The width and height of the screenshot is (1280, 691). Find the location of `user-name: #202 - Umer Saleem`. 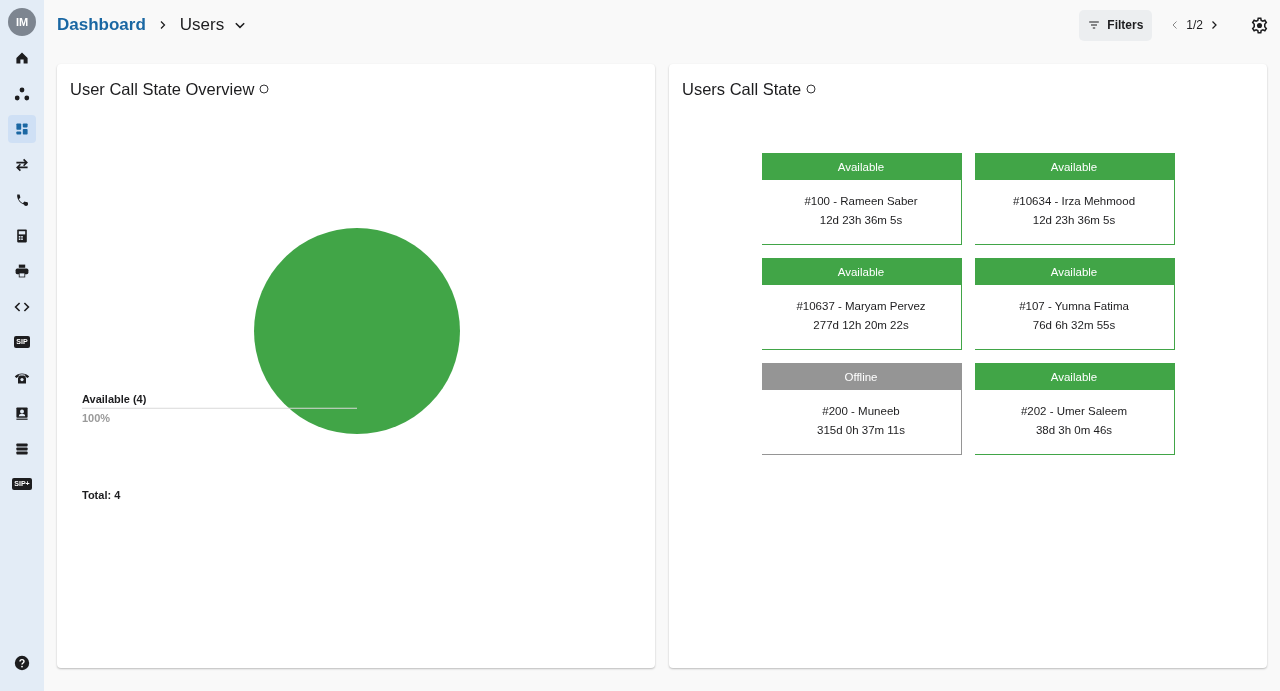

user-name: #202 - Umer Saleem is located at coordinates (1074, 410).